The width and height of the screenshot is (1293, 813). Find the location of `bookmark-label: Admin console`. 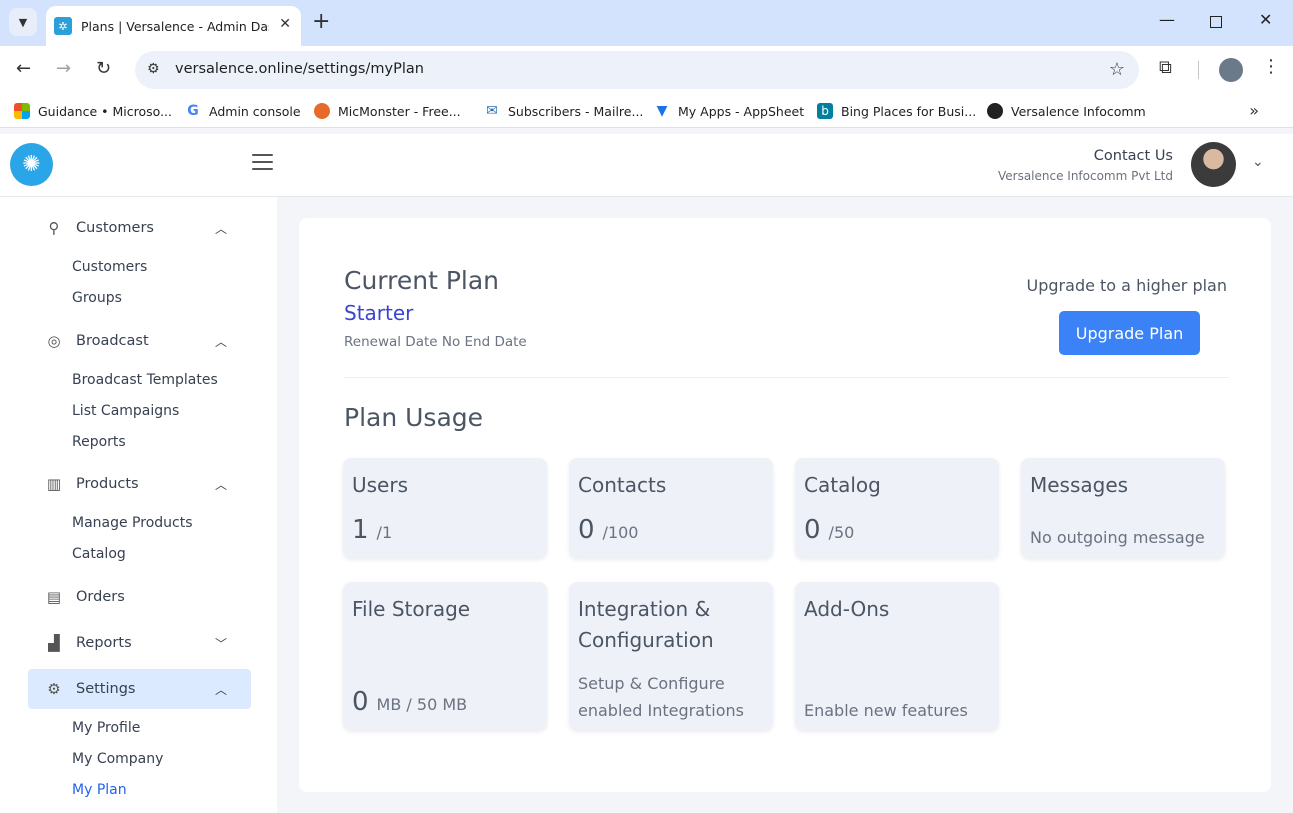

bookmark-label: Admin console is located at coordinates (255, 111).